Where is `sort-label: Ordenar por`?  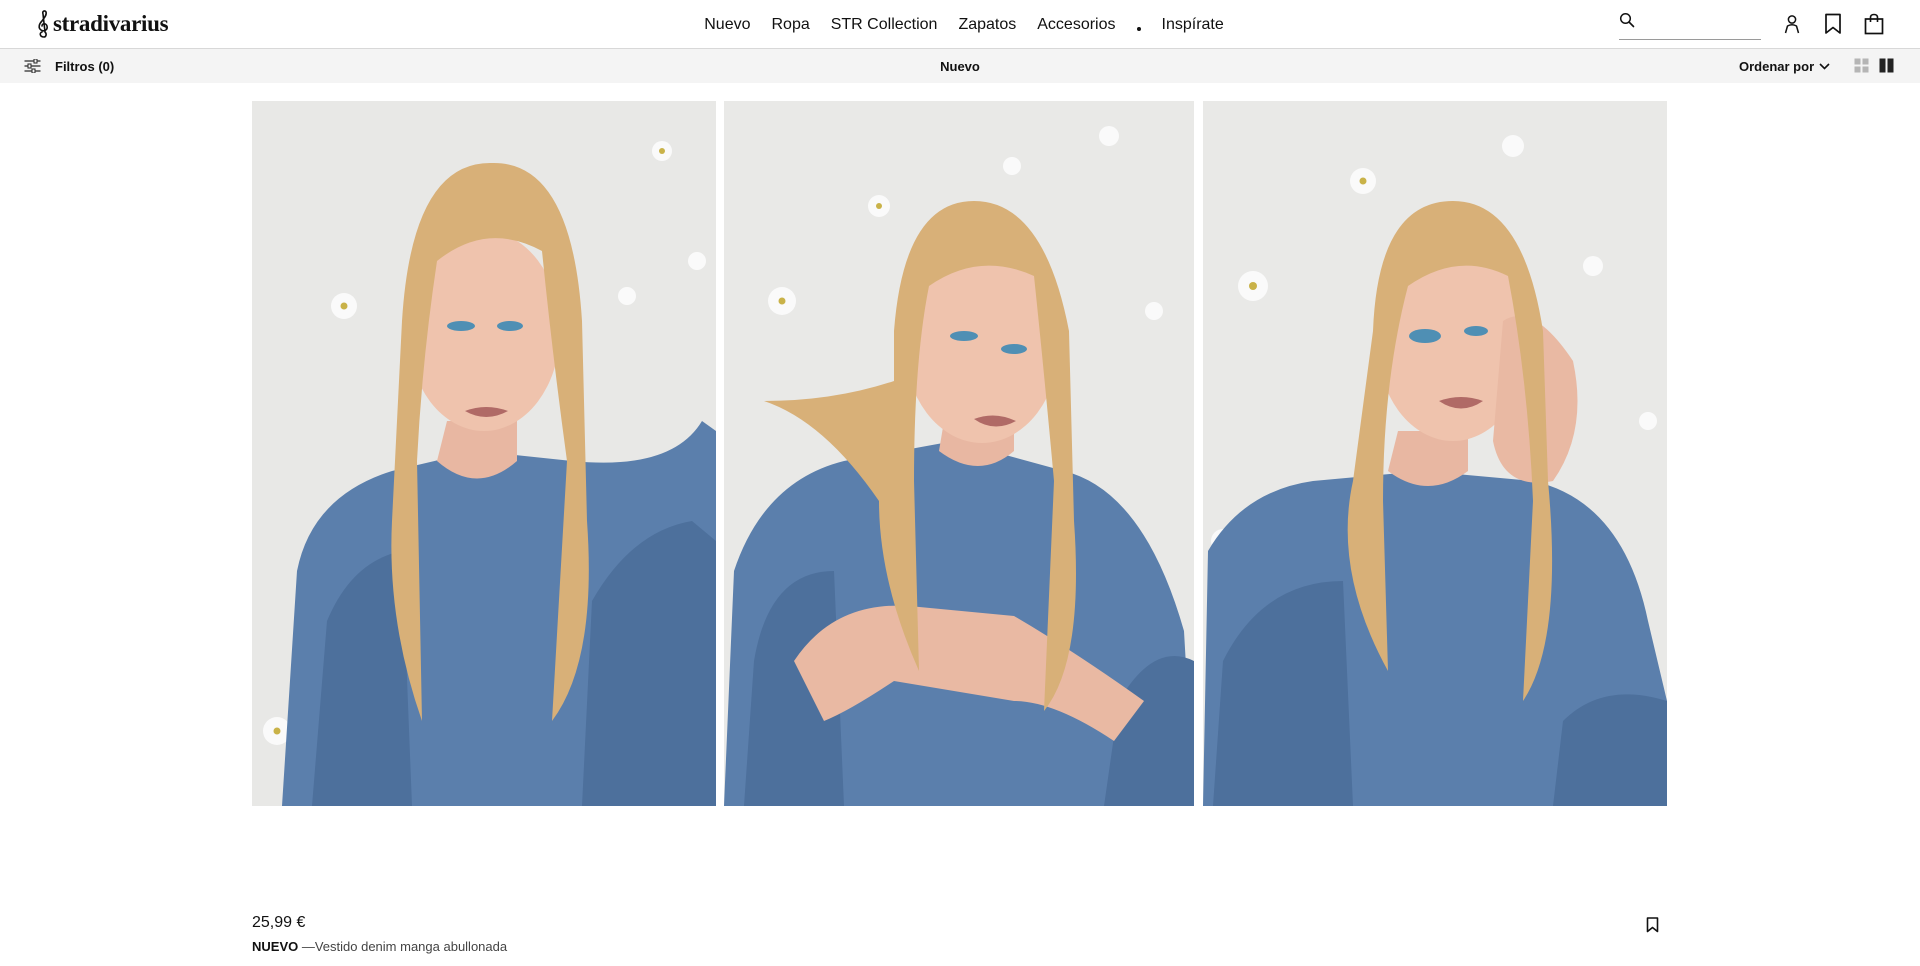 sort-label: Ordenar por is located at coordinates (1777, 66).